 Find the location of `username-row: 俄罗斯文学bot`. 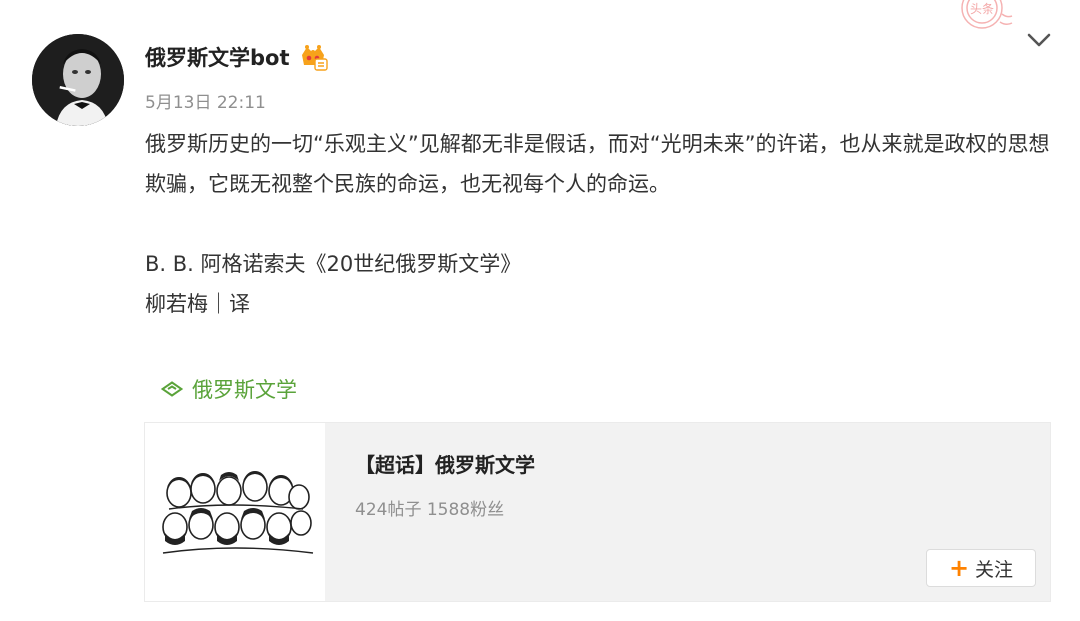

username-row: 俄罗斯文学bot is located at coordinates (236, 57).